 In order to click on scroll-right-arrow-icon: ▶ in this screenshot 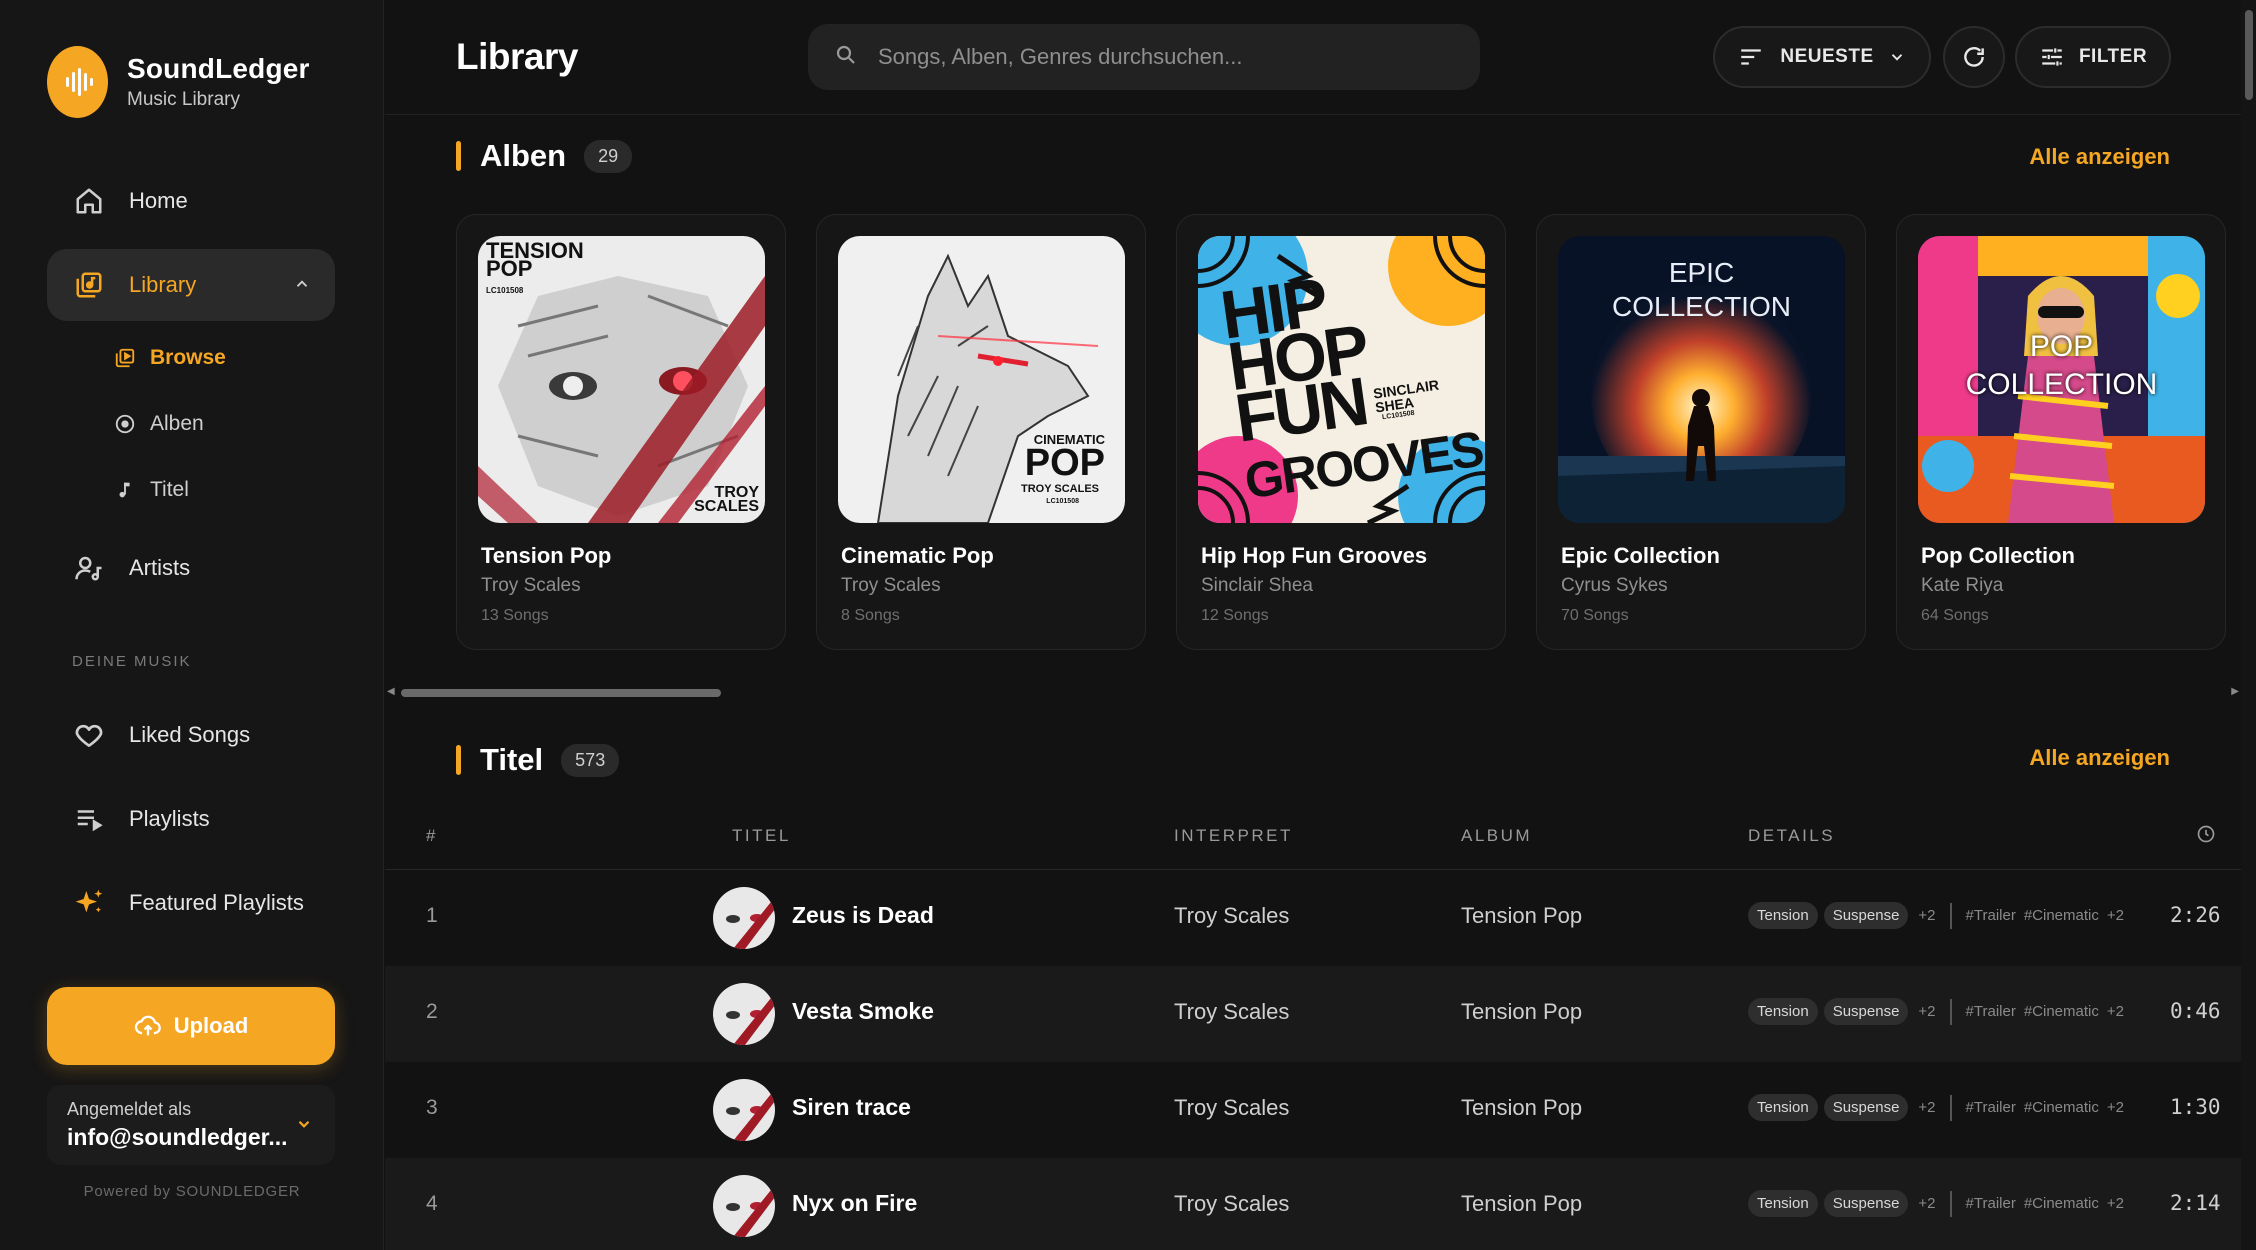, I will do `click(2235, 691)`.